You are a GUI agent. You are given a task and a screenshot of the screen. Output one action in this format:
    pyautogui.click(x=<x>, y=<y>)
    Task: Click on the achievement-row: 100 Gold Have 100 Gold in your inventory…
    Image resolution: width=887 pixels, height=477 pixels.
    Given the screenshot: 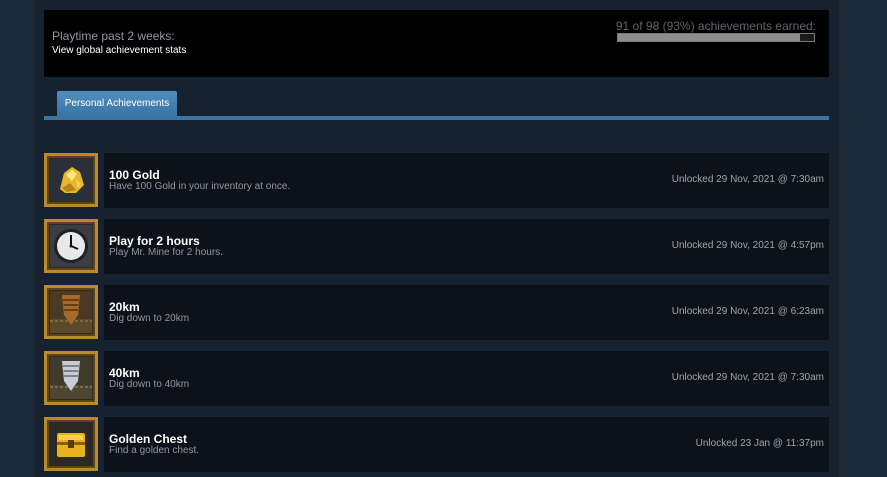 What is the action you would take?
    pyautogui.click(x=436, y=180)
    